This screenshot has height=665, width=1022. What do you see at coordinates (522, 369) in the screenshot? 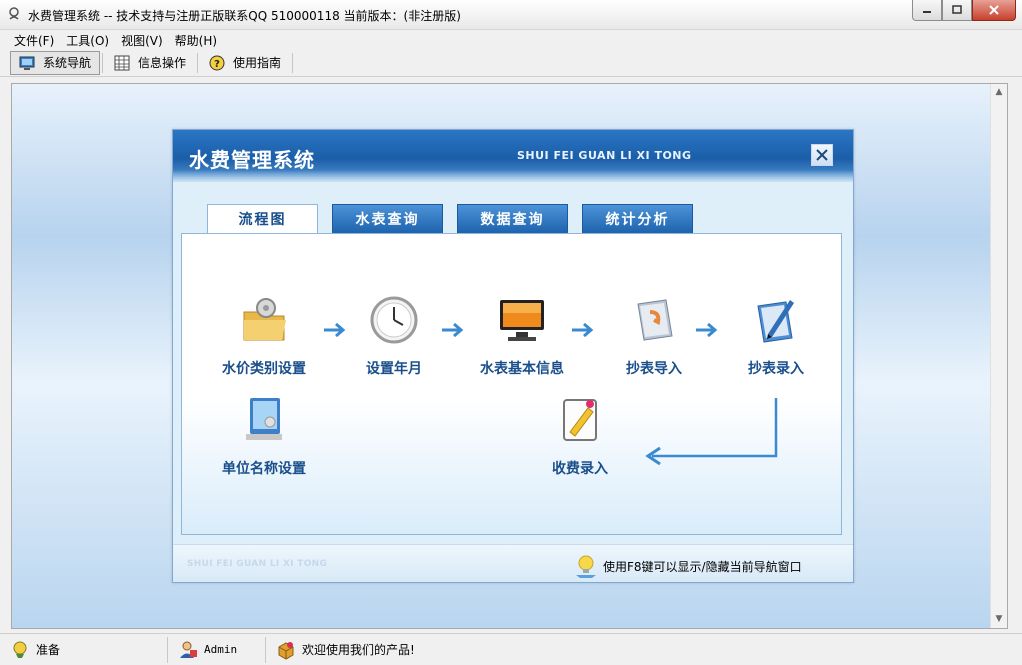
I see `flow-node-label: 水表基本信息` at bounding box center [522, 369].